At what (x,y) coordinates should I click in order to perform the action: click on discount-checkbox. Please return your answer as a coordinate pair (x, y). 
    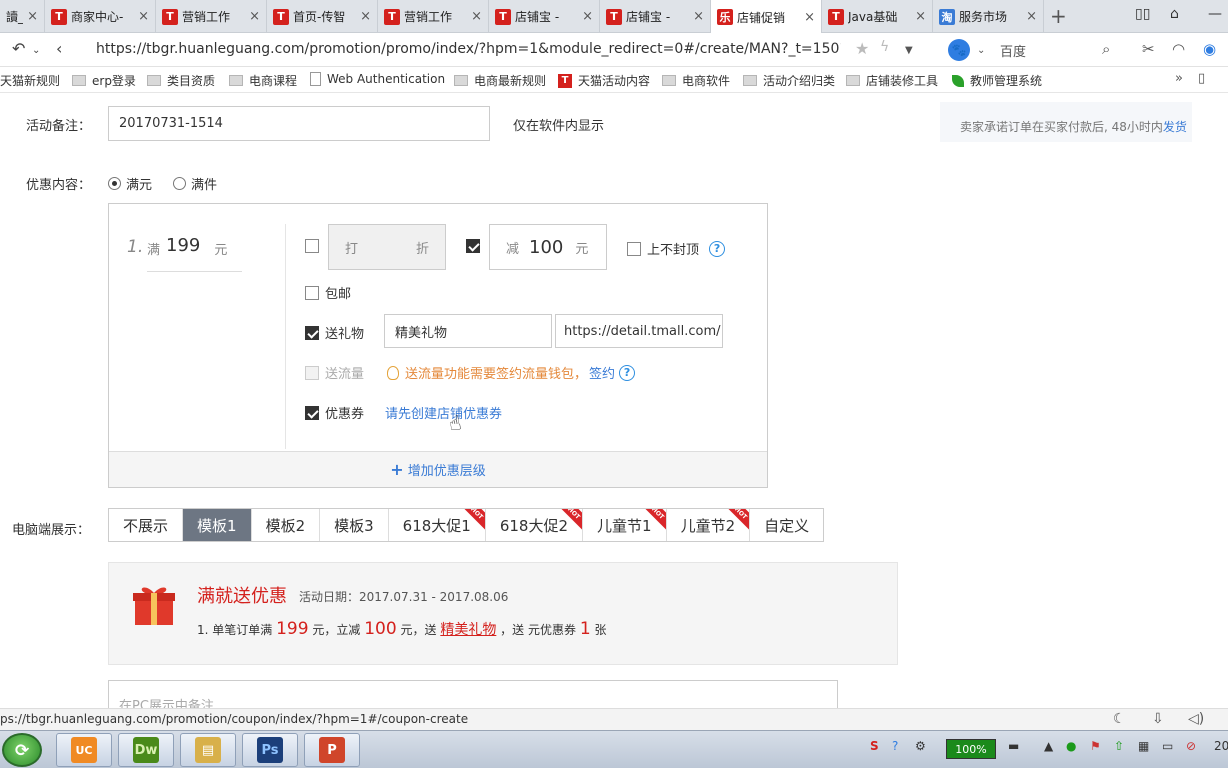
    Looking at the image, I should click on (315, 246).